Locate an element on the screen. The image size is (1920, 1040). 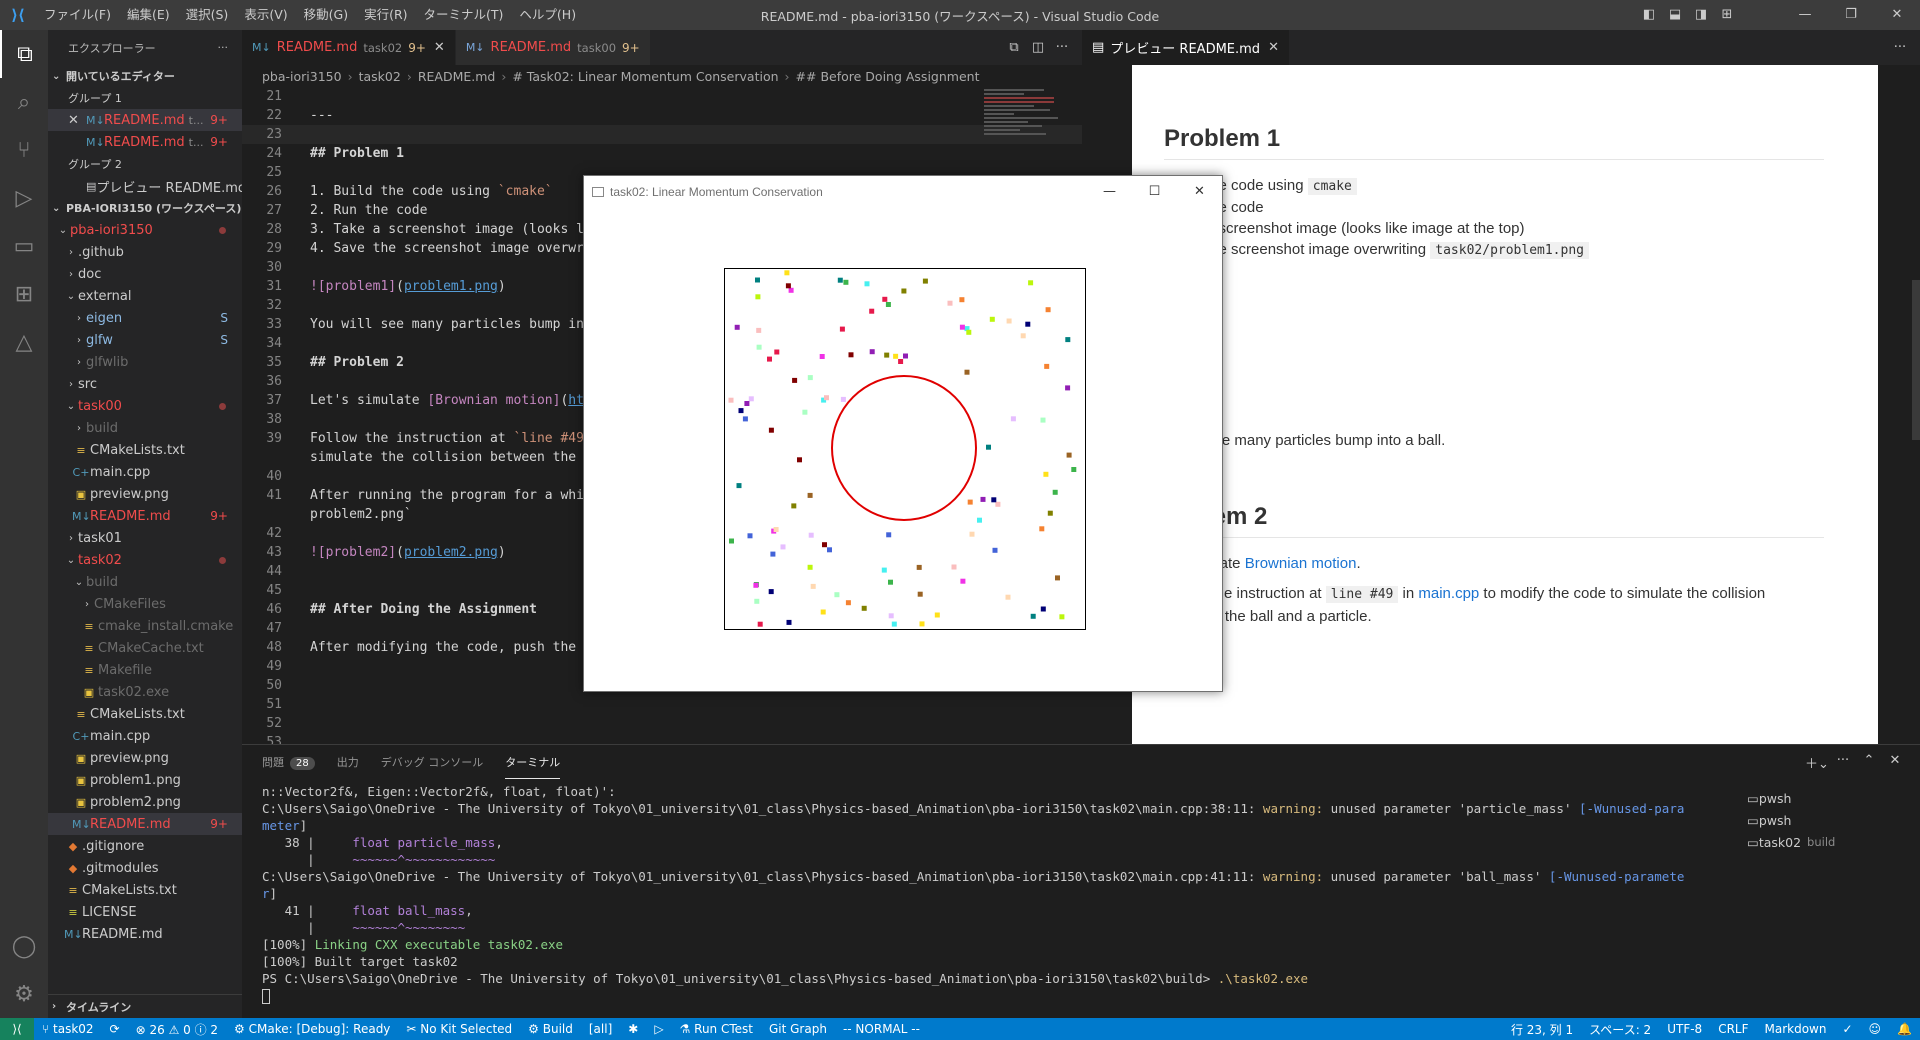
cursor-position: 行 23, 列 1 is located at coordinates (1542, 1029).